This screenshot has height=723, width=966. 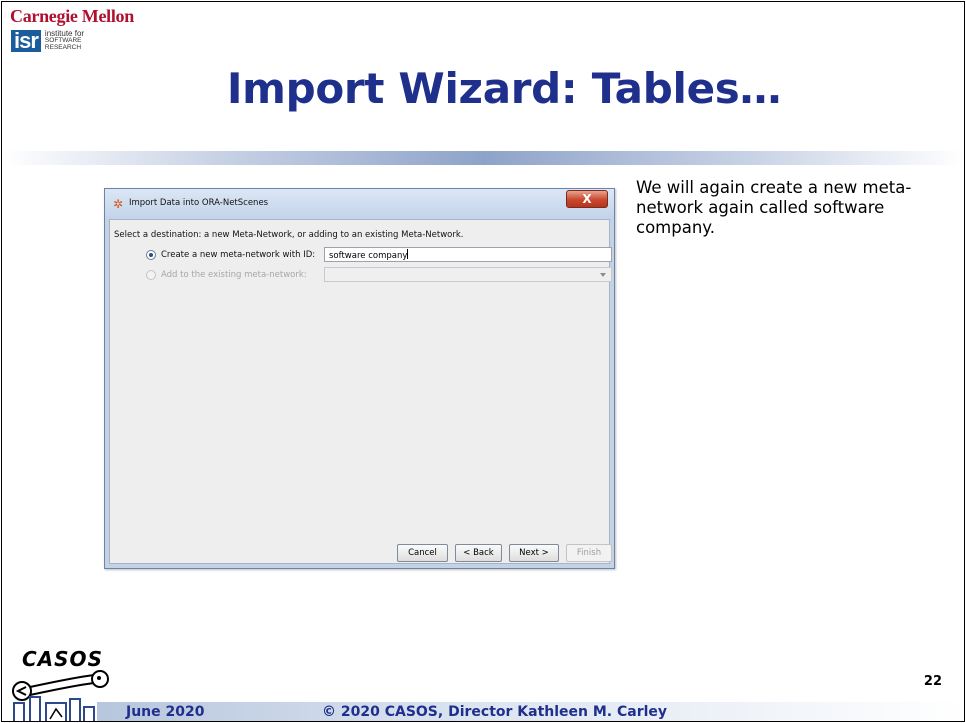 I want to click on option-new-meta-network: Create a new meta-network with ID:, so click(x=230, y=255).